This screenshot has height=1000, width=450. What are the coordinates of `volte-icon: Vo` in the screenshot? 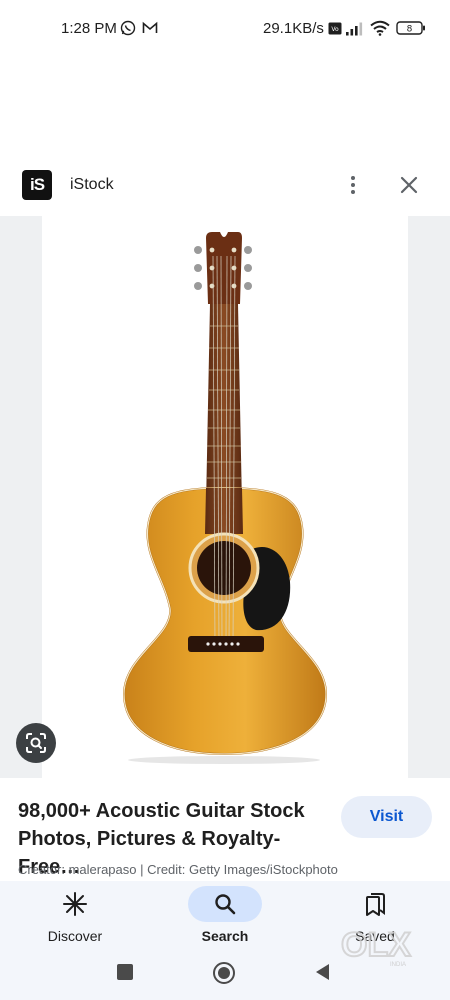 It's located at (335, 31).